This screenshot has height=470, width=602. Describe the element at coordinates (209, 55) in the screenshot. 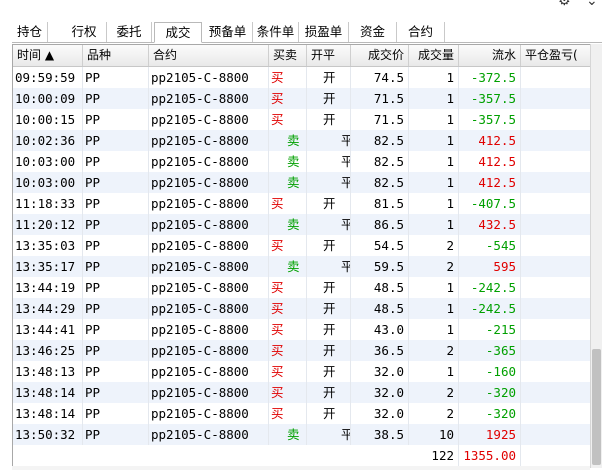

I see `column-header-contract: 合约` at that location.